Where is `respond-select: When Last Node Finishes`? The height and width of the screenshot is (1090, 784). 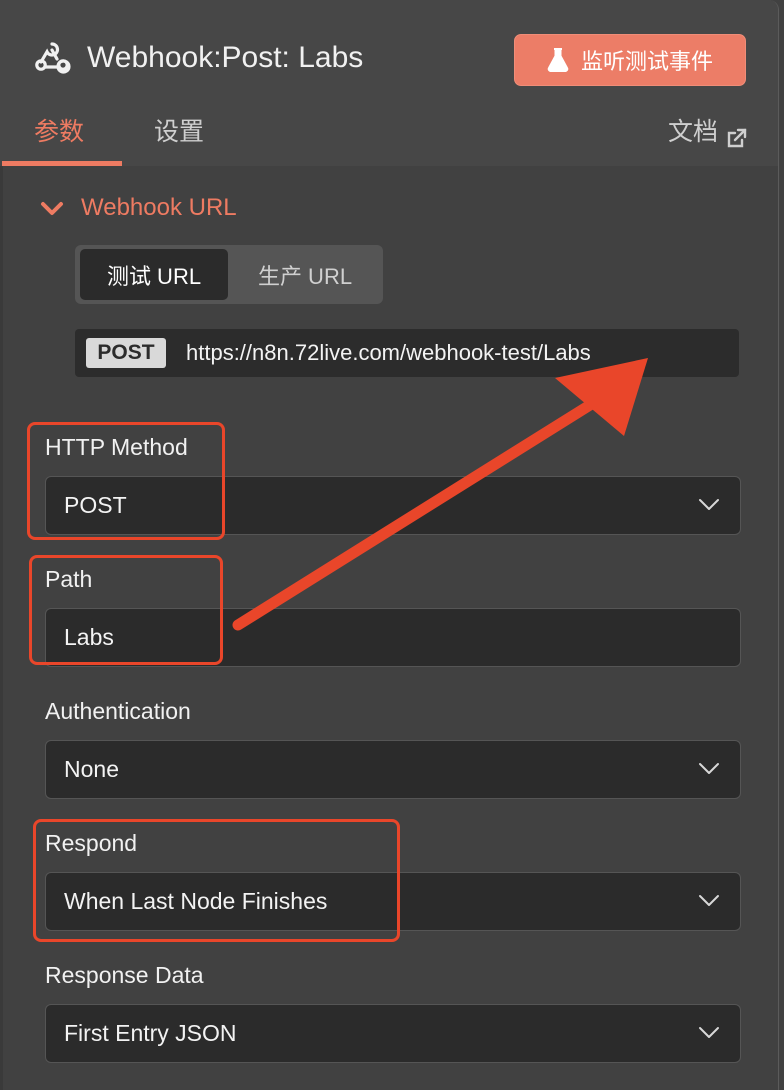
respond-select: When Last Node Finishes is located at coordinates (393, 901).